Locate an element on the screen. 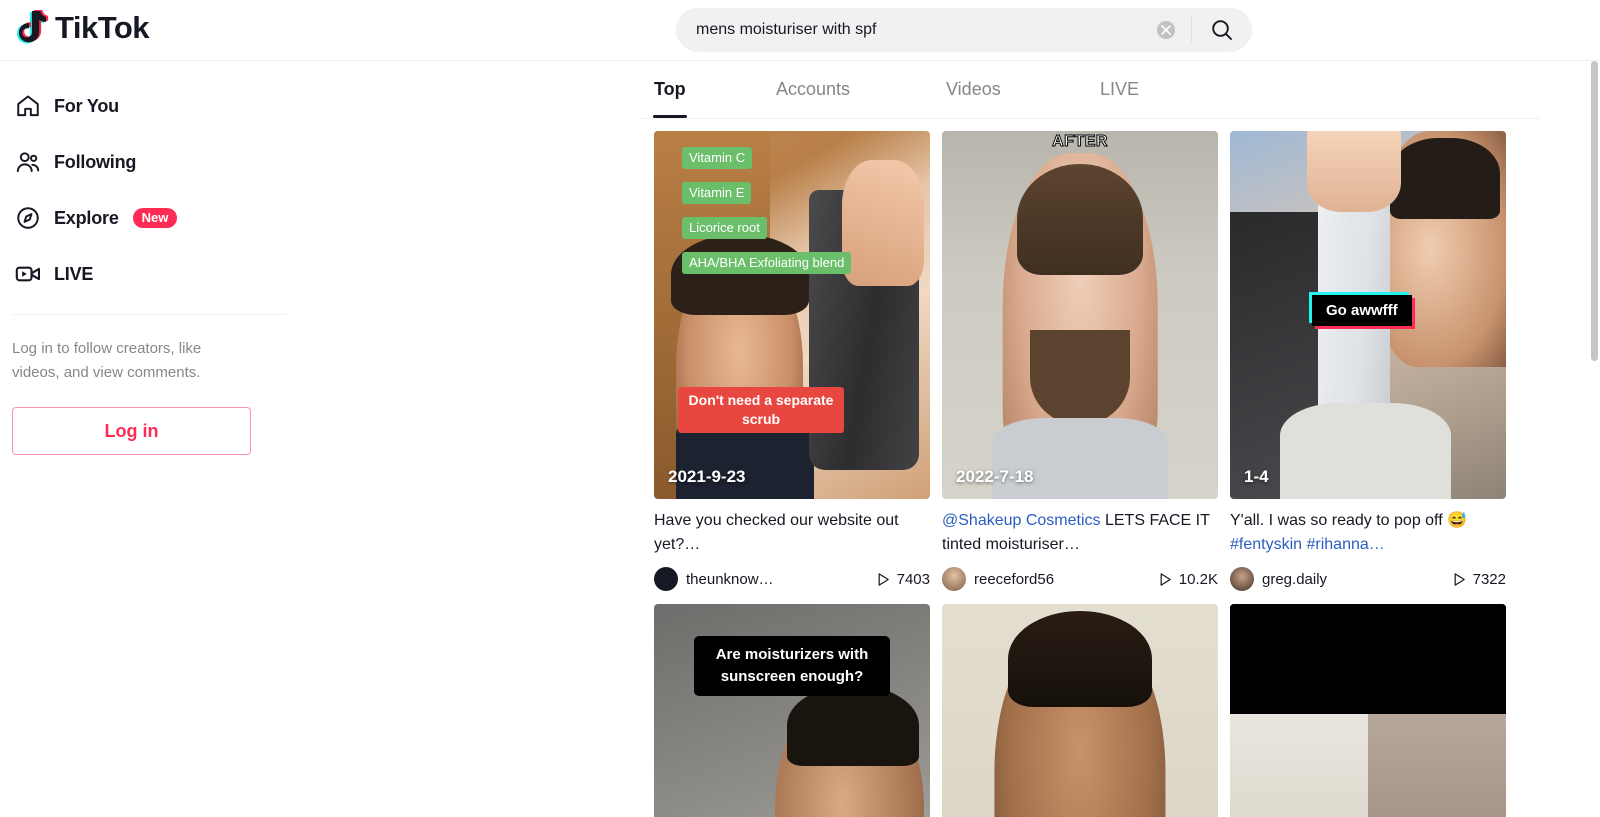 Image resolution: width=1600 pixels, height=817 pixels. video-thumbnail: Are moisturizers with sunscreen enough? is located at coordinates (792, 710).